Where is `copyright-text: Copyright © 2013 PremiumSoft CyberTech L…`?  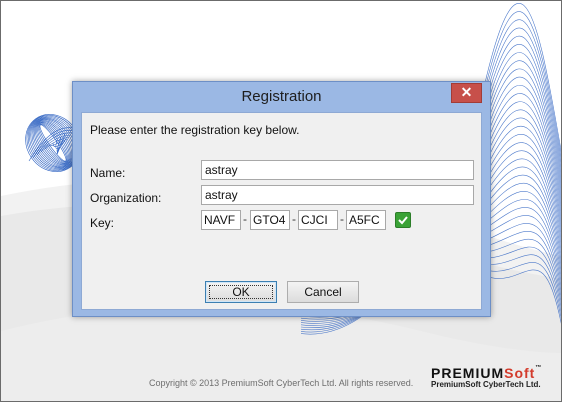
copyright-text: Copyright © 2013 PremiumSoft CyberTech L… is located at coordinates (281, 383).